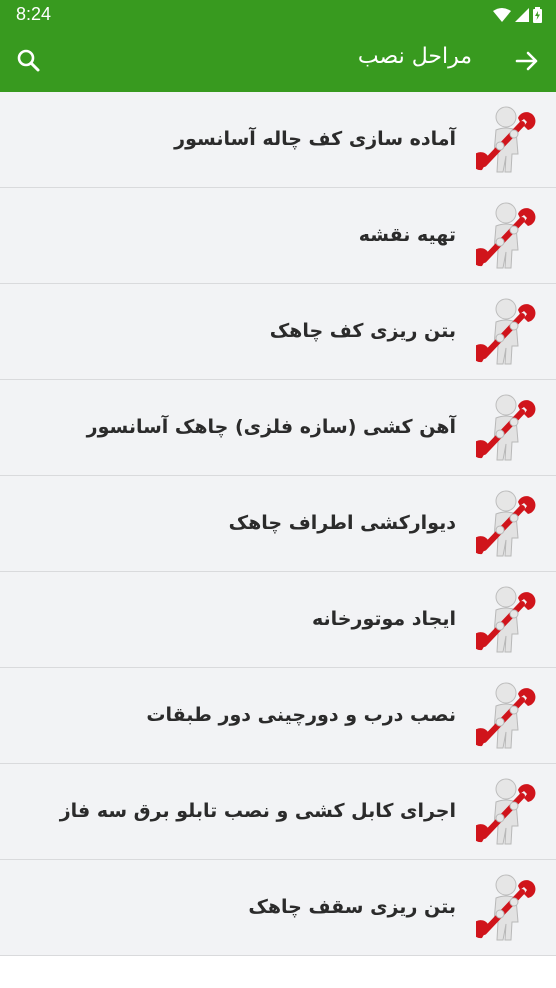 This screenshot has height=988, width=556. I want to click on list-item: نصب درب و دورچینی دور طبقات, so click(278, 716).